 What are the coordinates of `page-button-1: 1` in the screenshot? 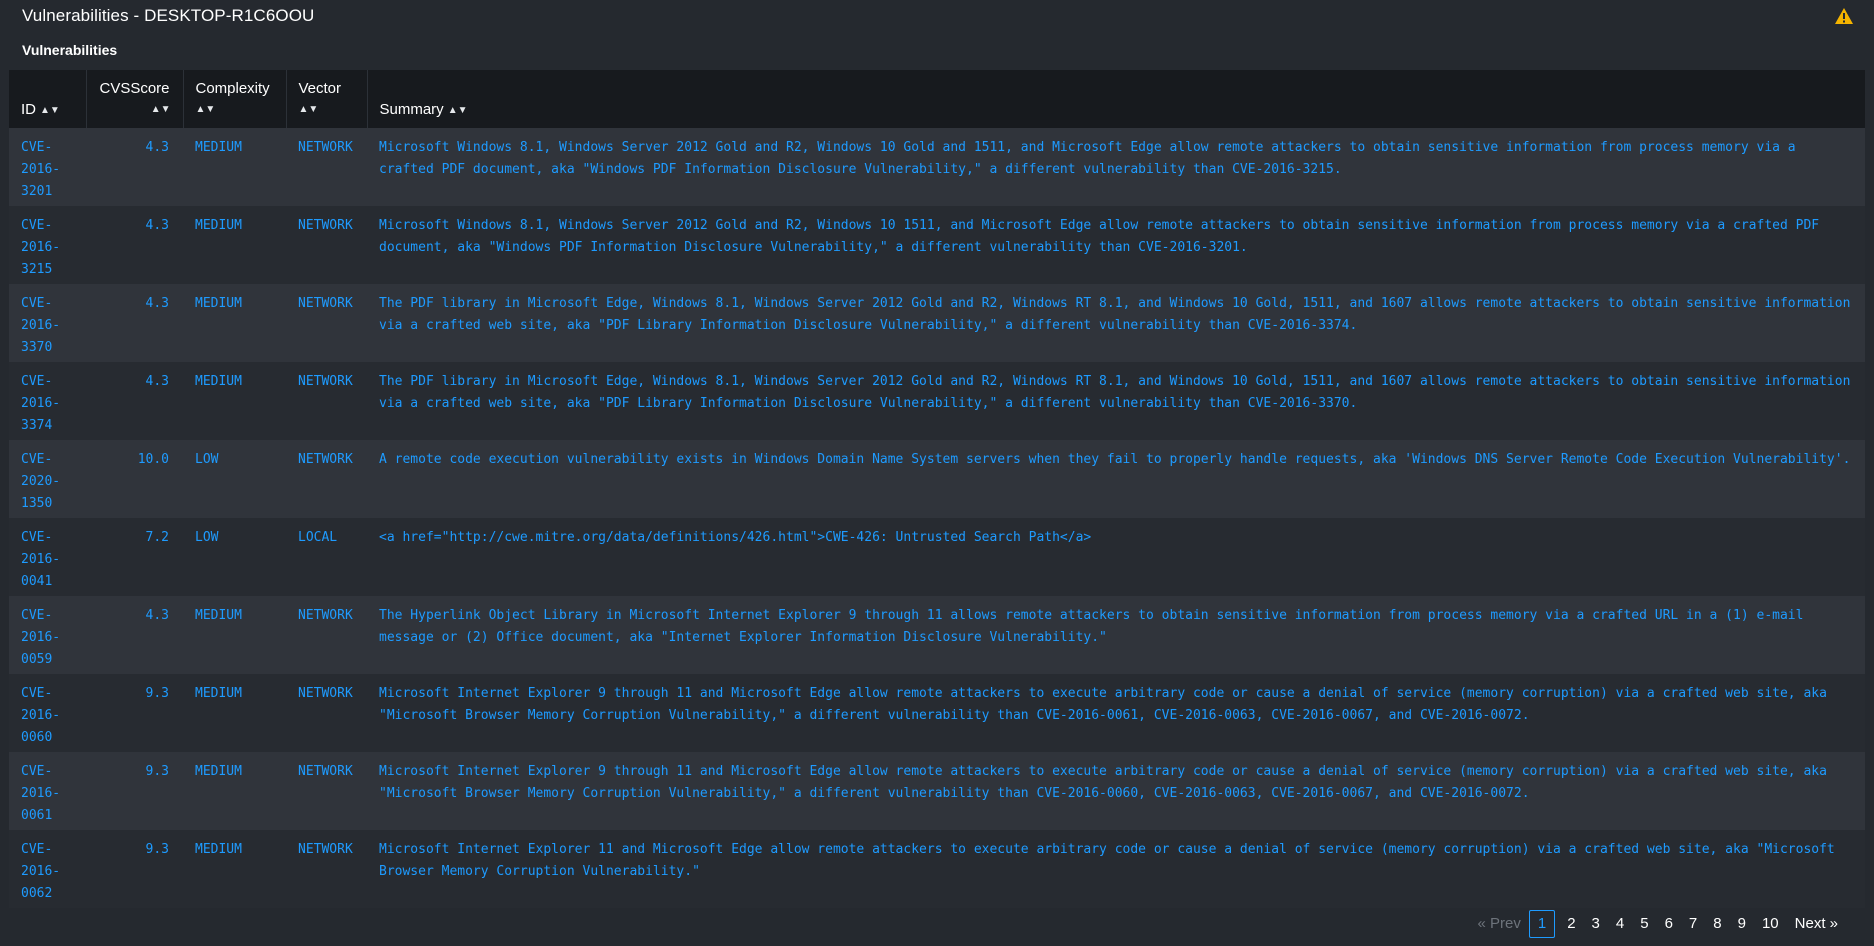 It's located at (1542, 924).